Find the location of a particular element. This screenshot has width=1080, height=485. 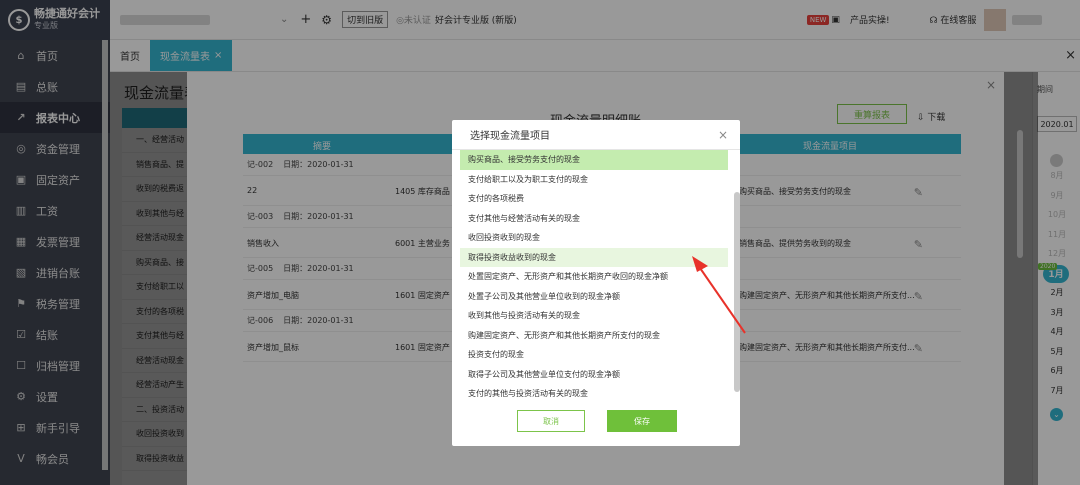

arrow-shaft is located at coordinates (722, 300).